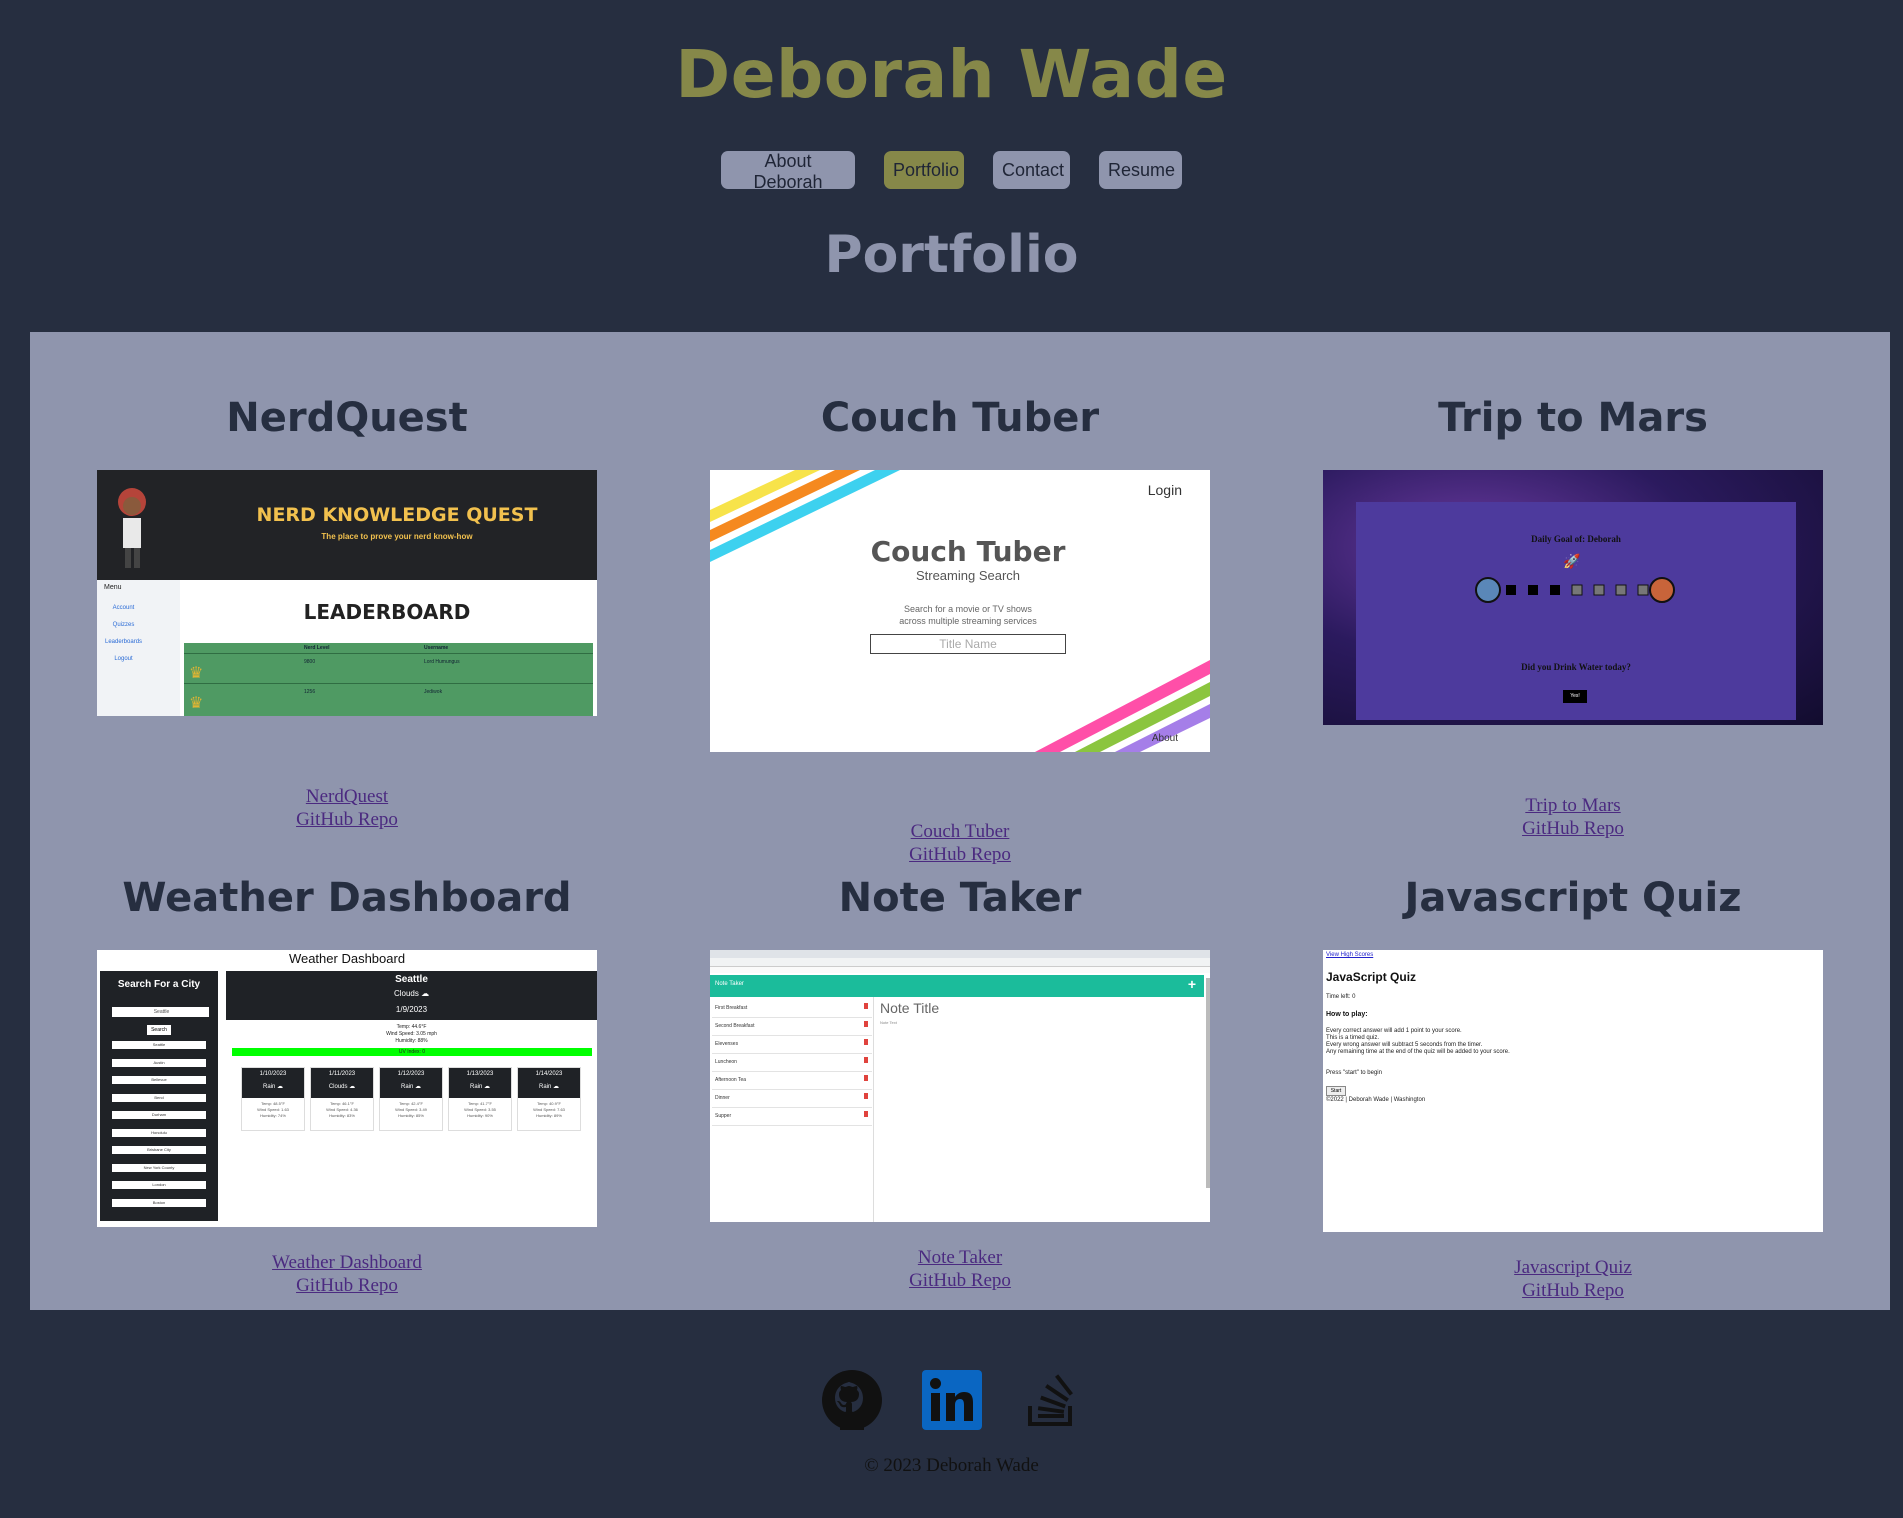  What do you see at coordinates (549, 1074) in the screenshot?
I see `forecast-date: 1/14/2023` at bounding box center [549, 1074].